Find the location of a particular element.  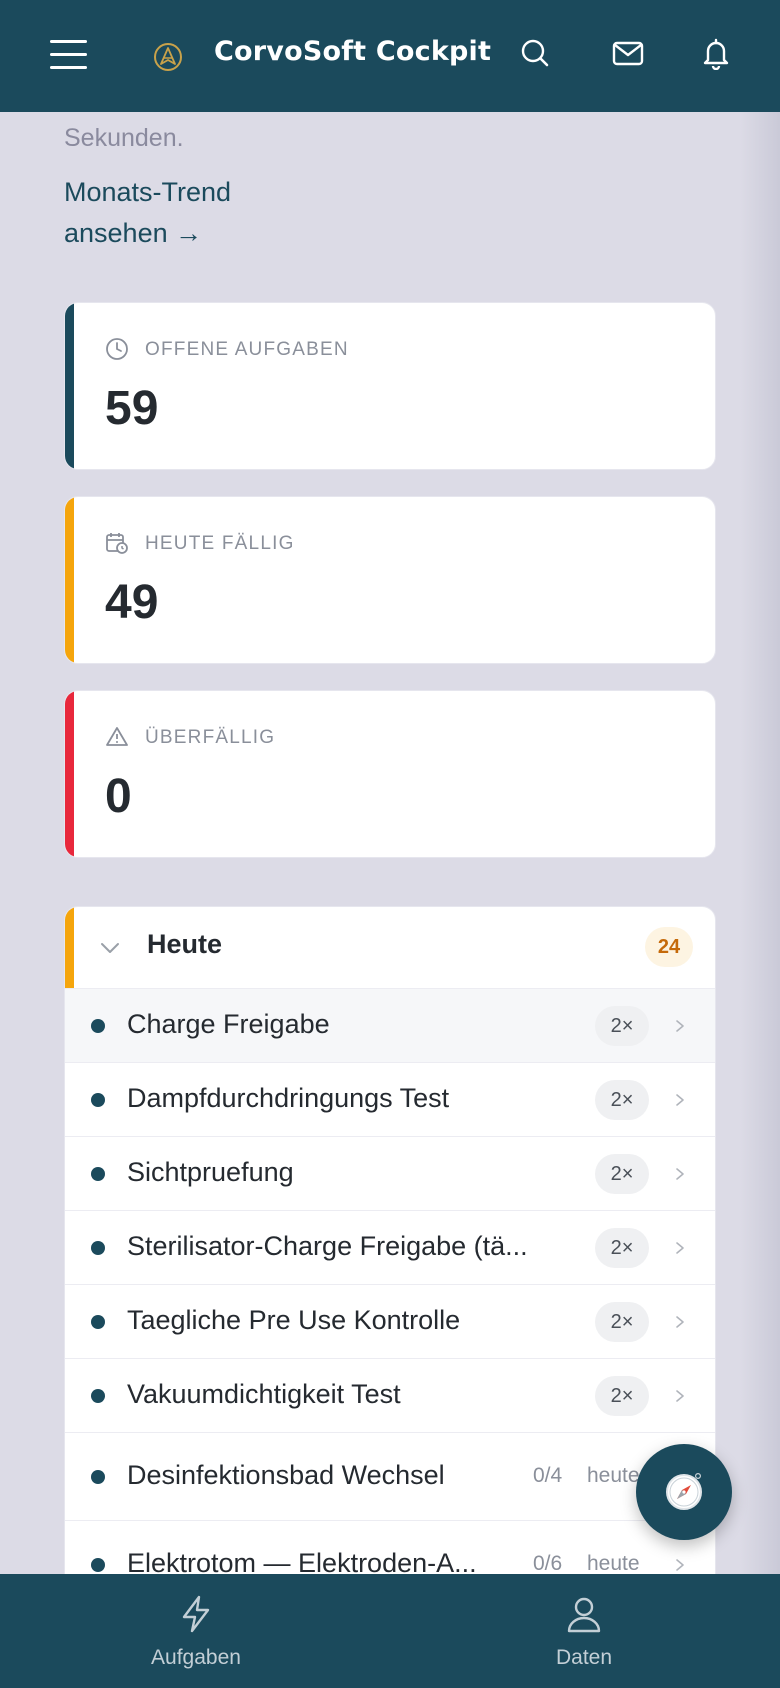

stat-value: 59 is located at coordinates (132, 408).